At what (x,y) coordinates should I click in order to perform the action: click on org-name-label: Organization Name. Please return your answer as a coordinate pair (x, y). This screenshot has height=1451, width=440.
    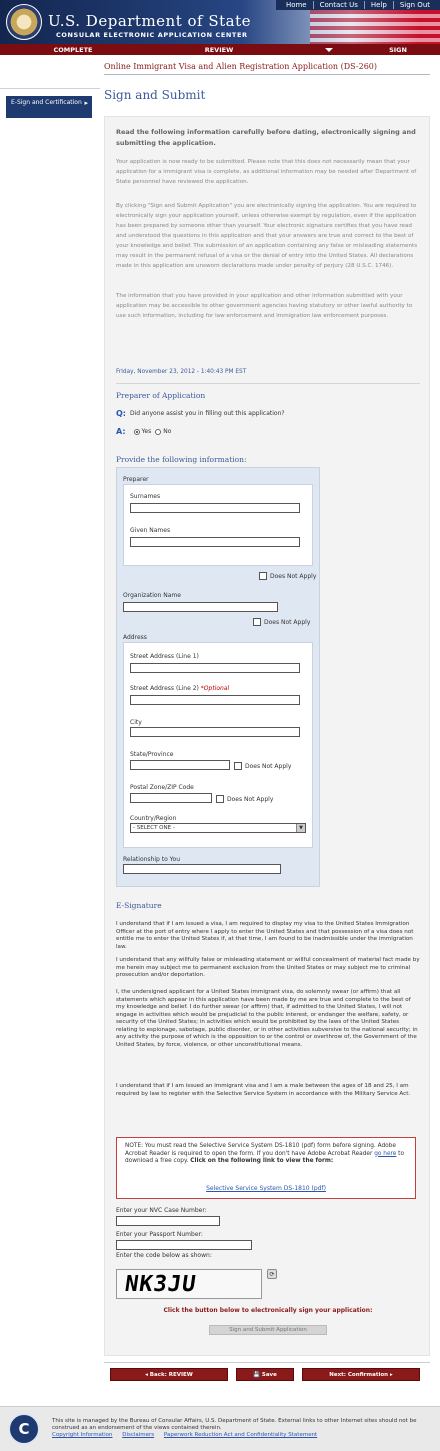
    Looking at the image, I should click on (152, 595).